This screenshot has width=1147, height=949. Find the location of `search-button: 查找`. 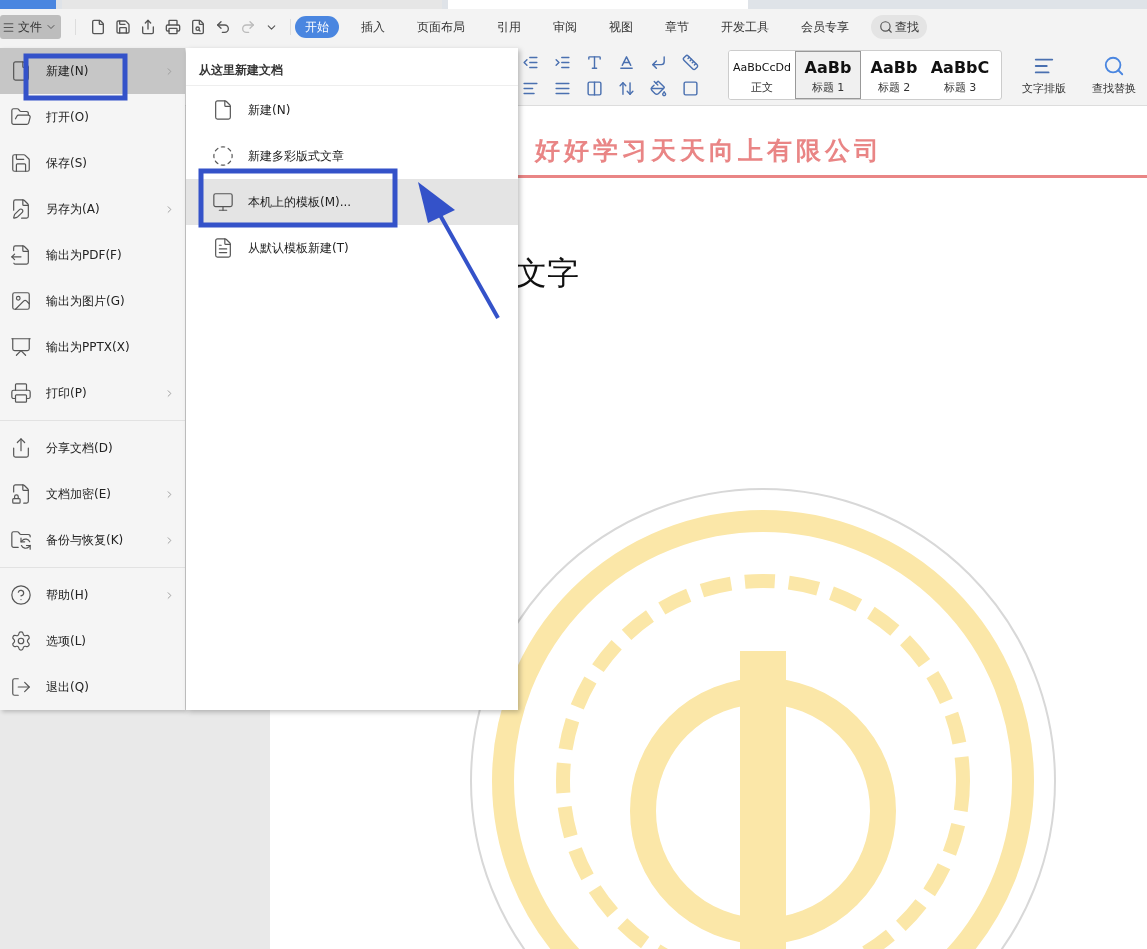

search-button: 查找 is located at coordinates (899, 27).